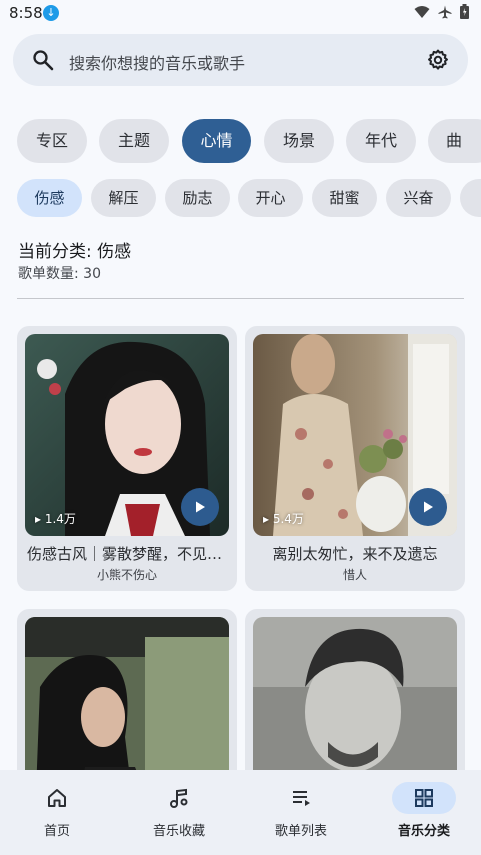 The image size is (481, 855). Describe the element at coordinates (55, 519) in the screenshot. I see `play-count: ▸ 1.4万` at that location.